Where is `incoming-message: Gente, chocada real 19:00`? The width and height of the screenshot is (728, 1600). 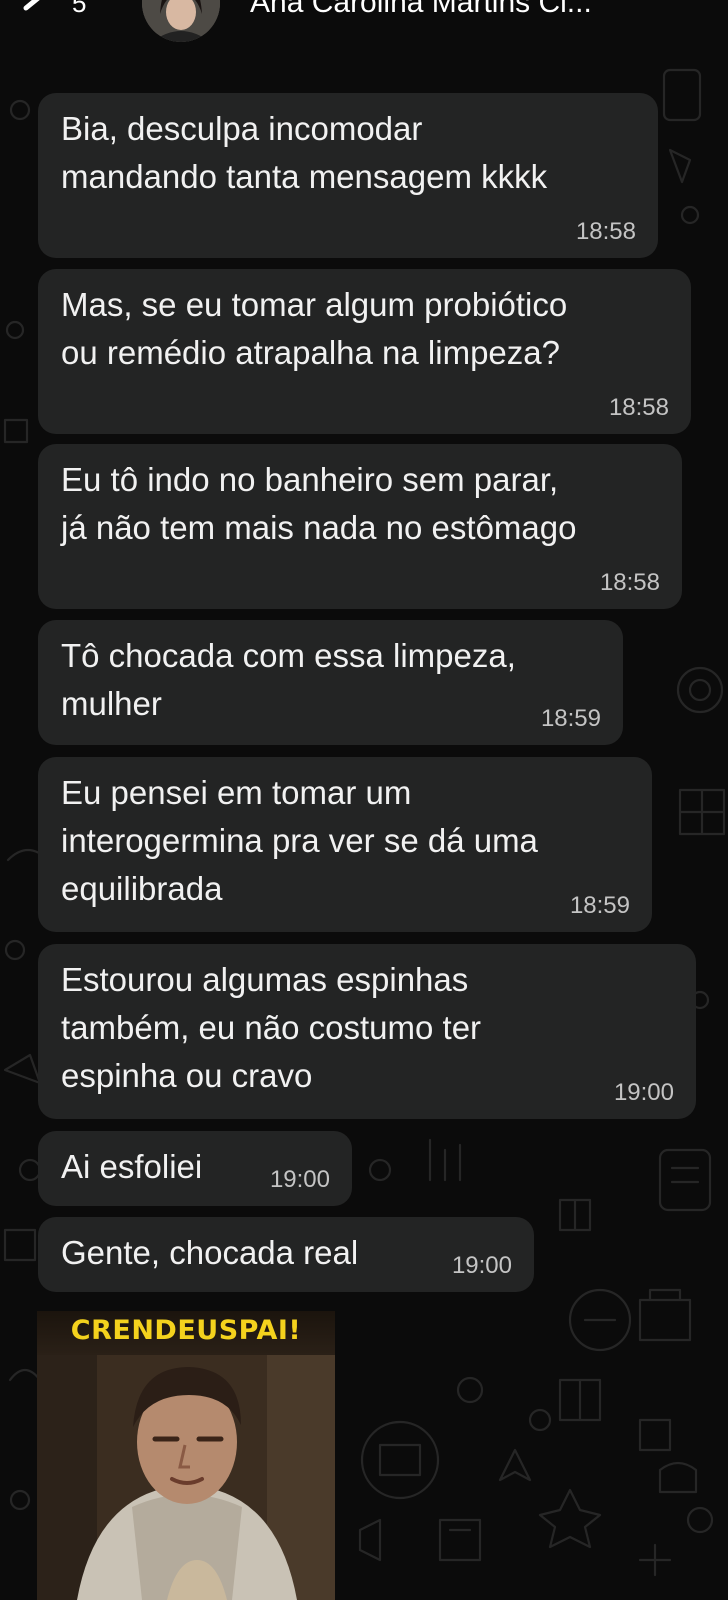
incoming-message: Gente, chocada real 19:00 is located at coordinates (286, 1254).